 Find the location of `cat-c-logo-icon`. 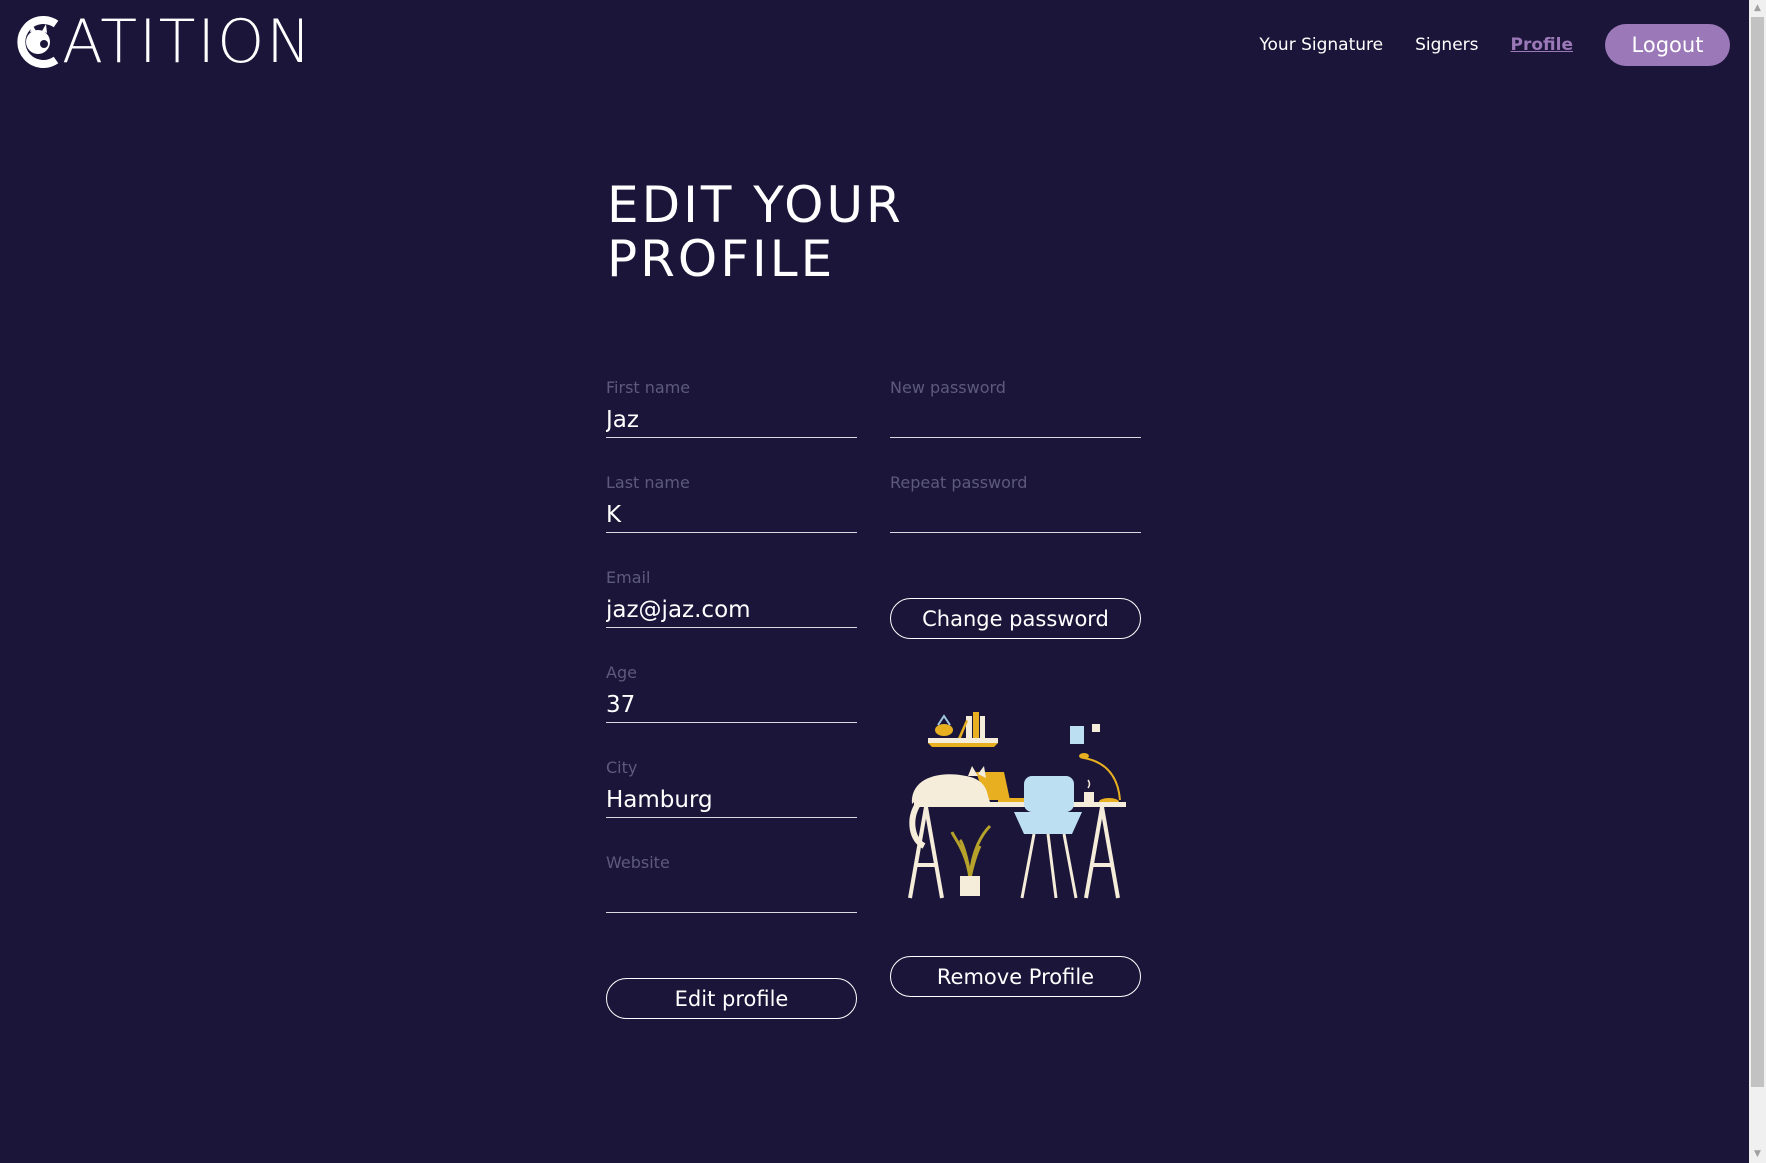

cat-c-logo-icon is located at coordinates (38, 42).